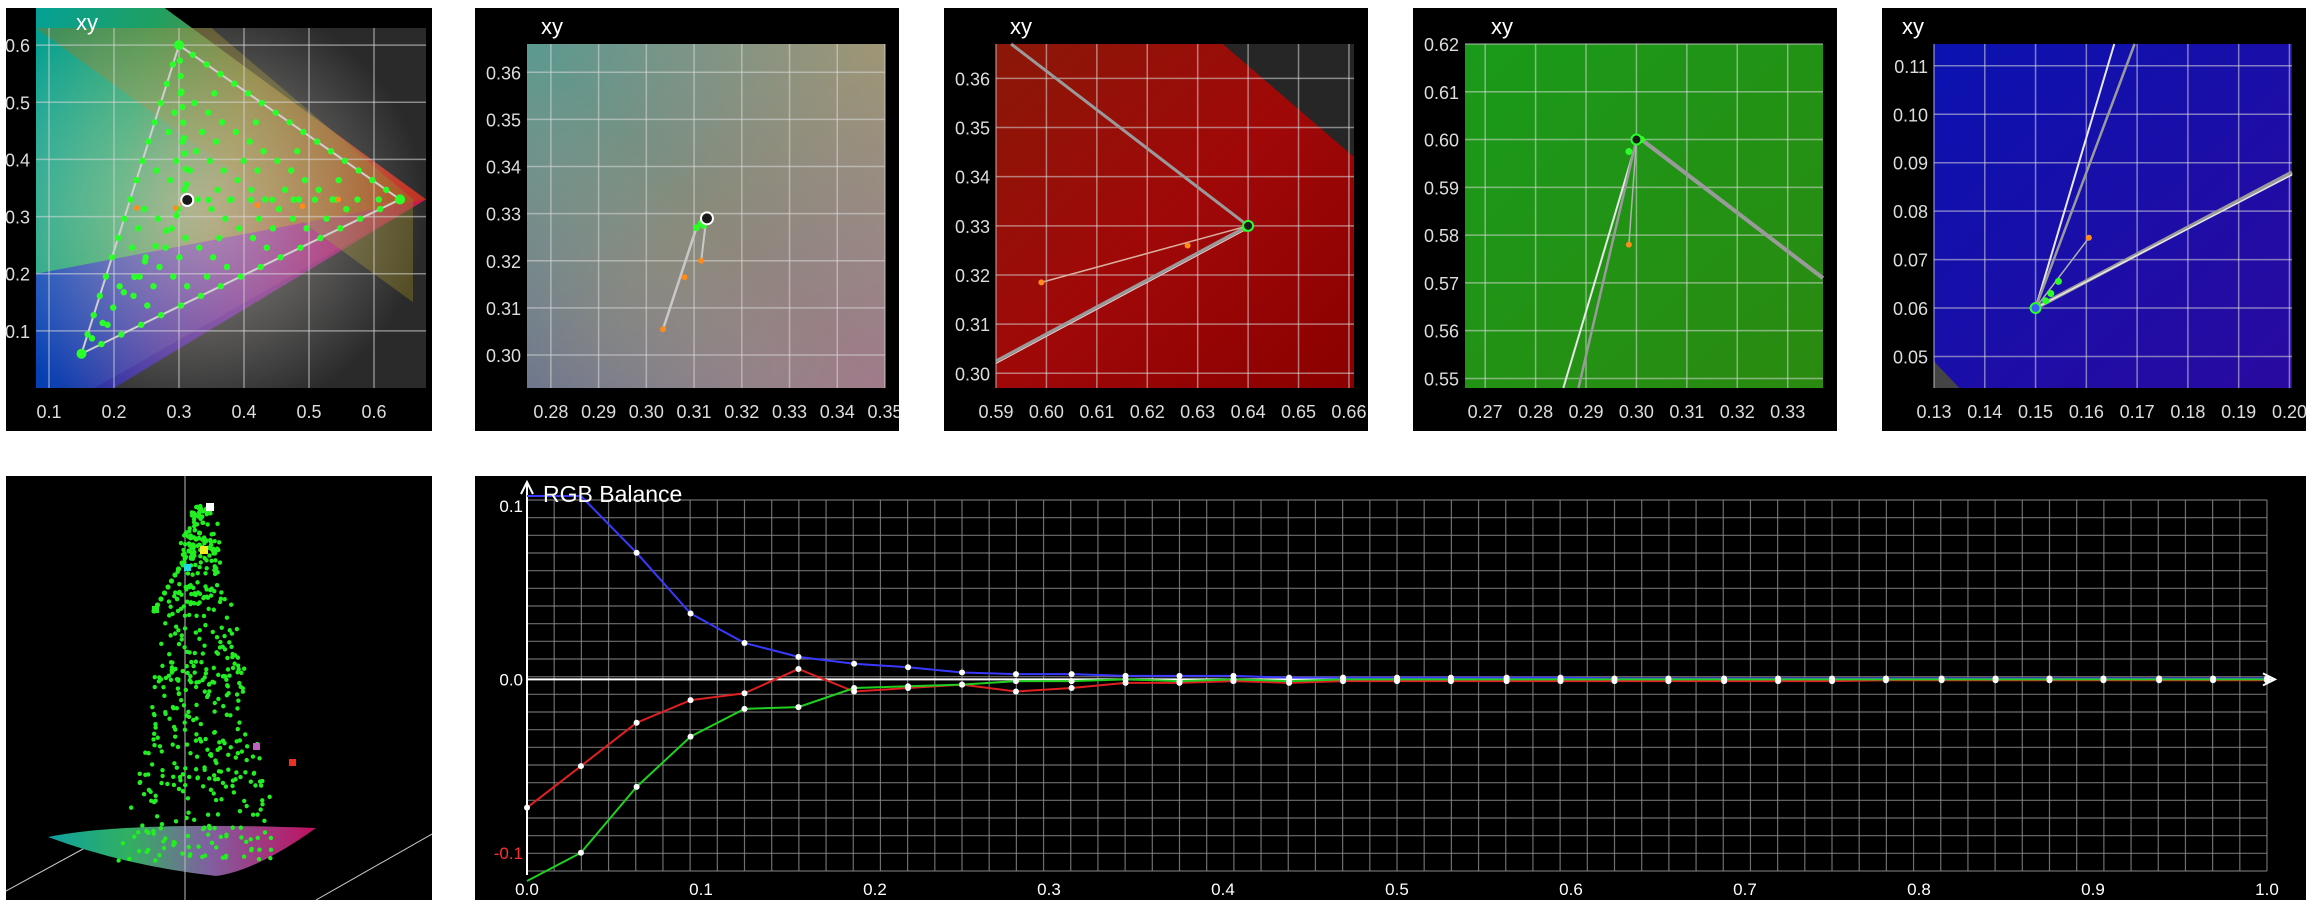 The width and height of the screenshot is (2314, 908). I want to click on x-tick-label: 0.30, so click(646, 412).